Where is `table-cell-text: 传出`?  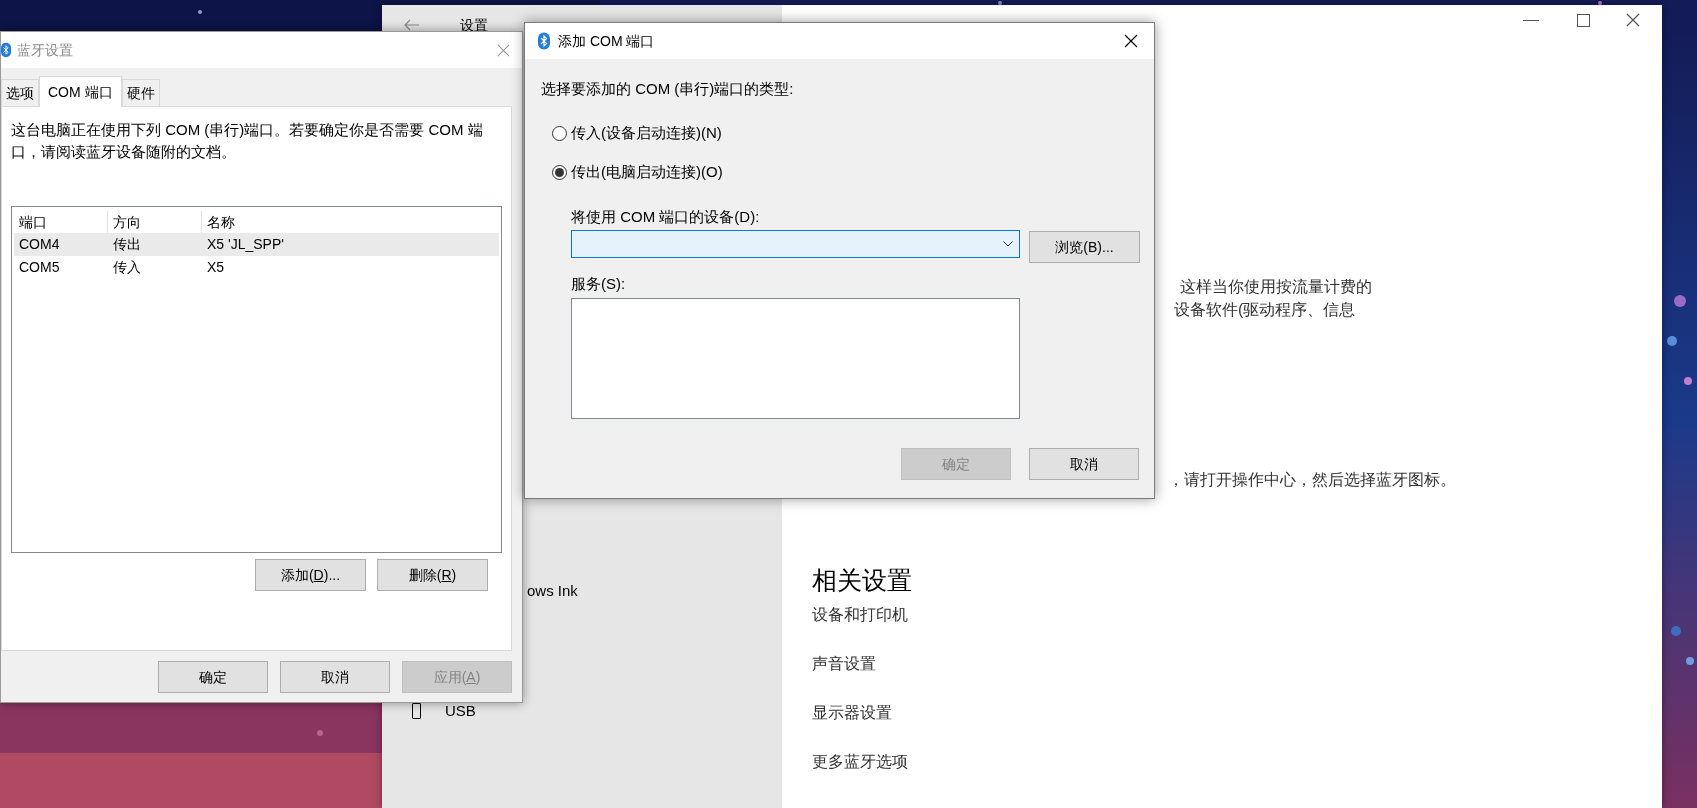 table-cell-text: 传出 is located at coordinates (127, 244).